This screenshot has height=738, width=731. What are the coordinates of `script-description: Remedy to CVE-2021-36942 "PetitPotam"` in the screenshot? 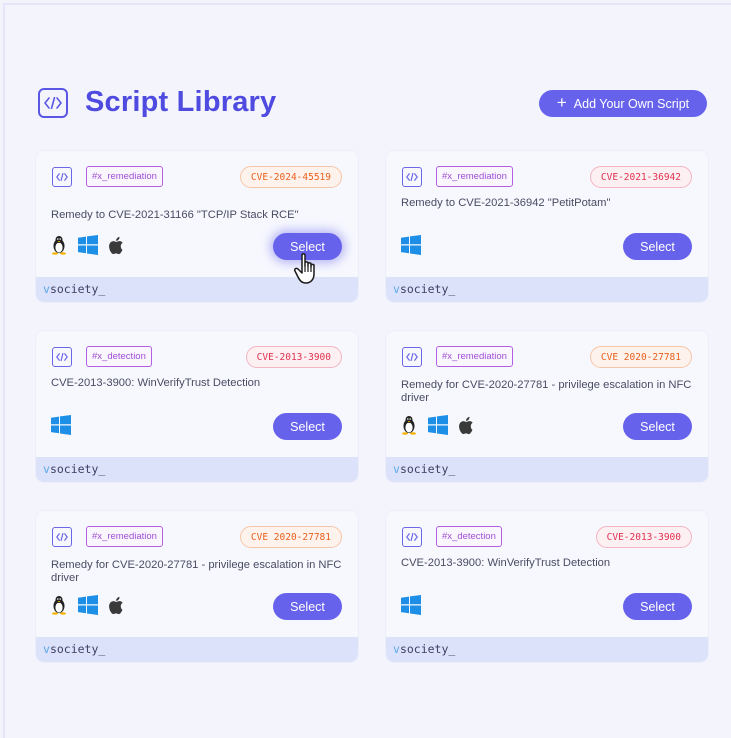 It's located at (506, 203).